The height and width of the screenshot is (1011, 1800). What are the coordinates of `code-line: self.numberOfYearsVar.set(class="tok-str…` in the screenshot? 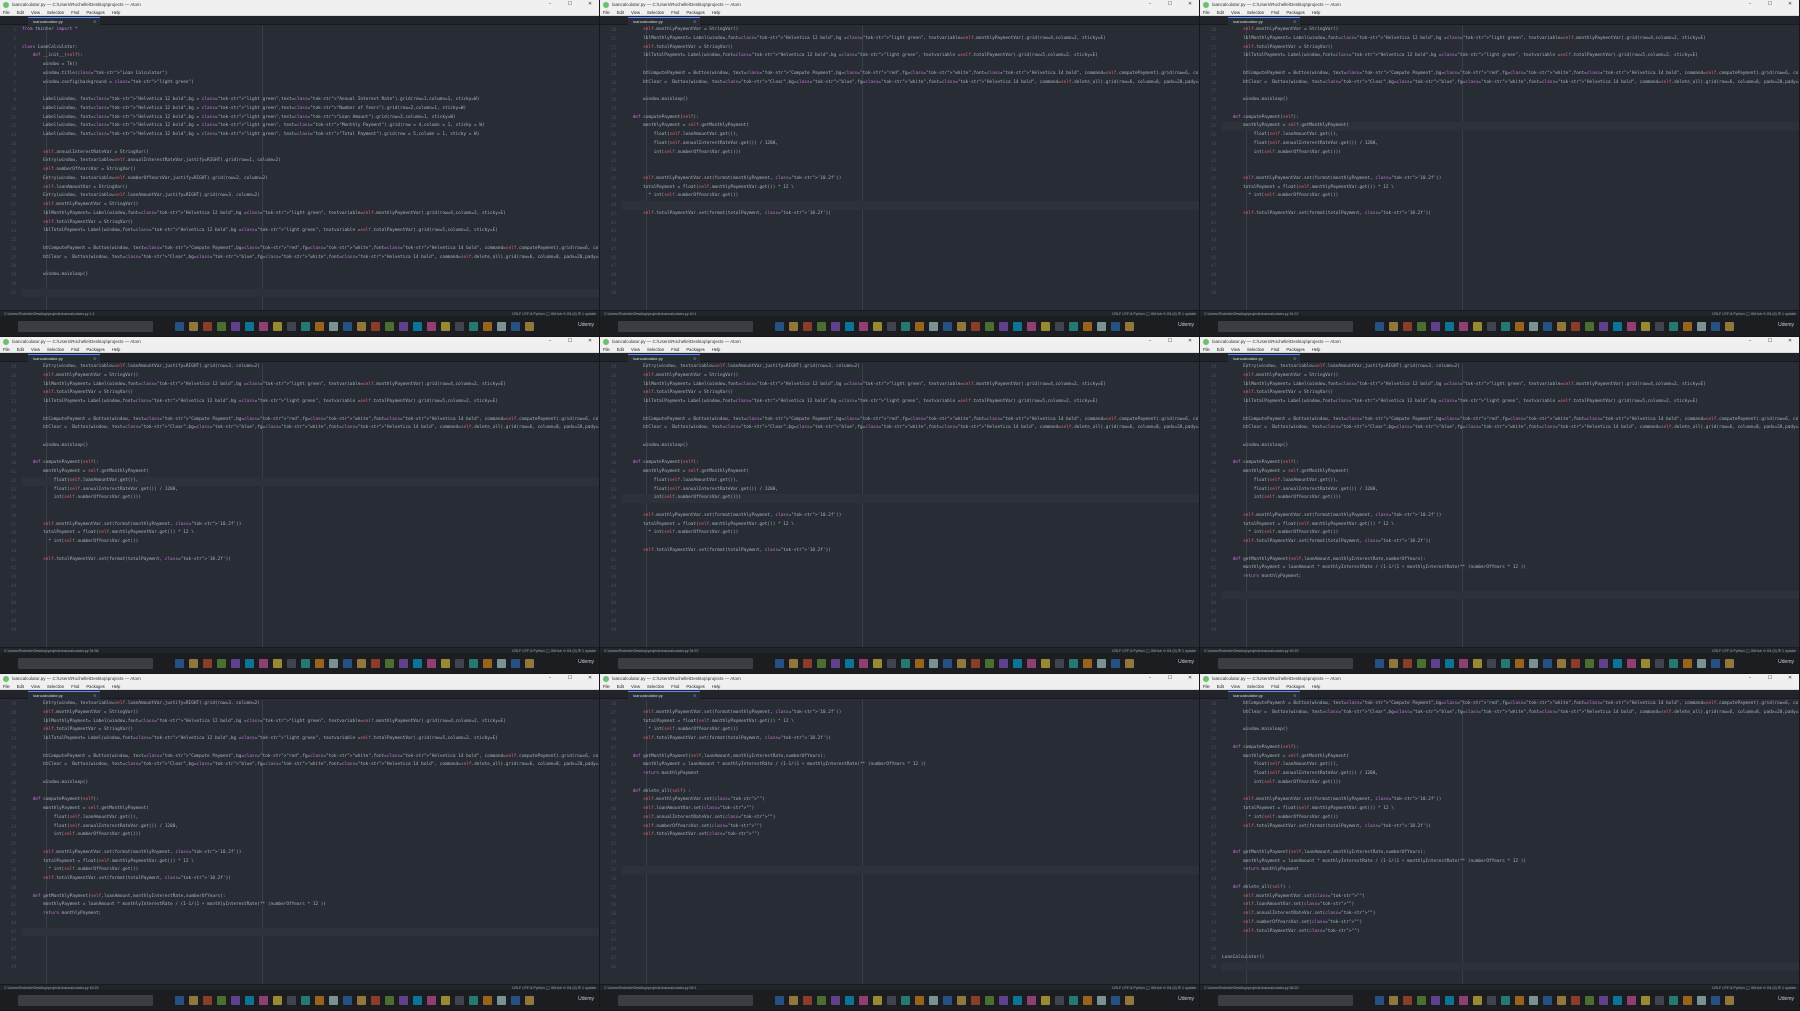 It's located at (1510, 923).